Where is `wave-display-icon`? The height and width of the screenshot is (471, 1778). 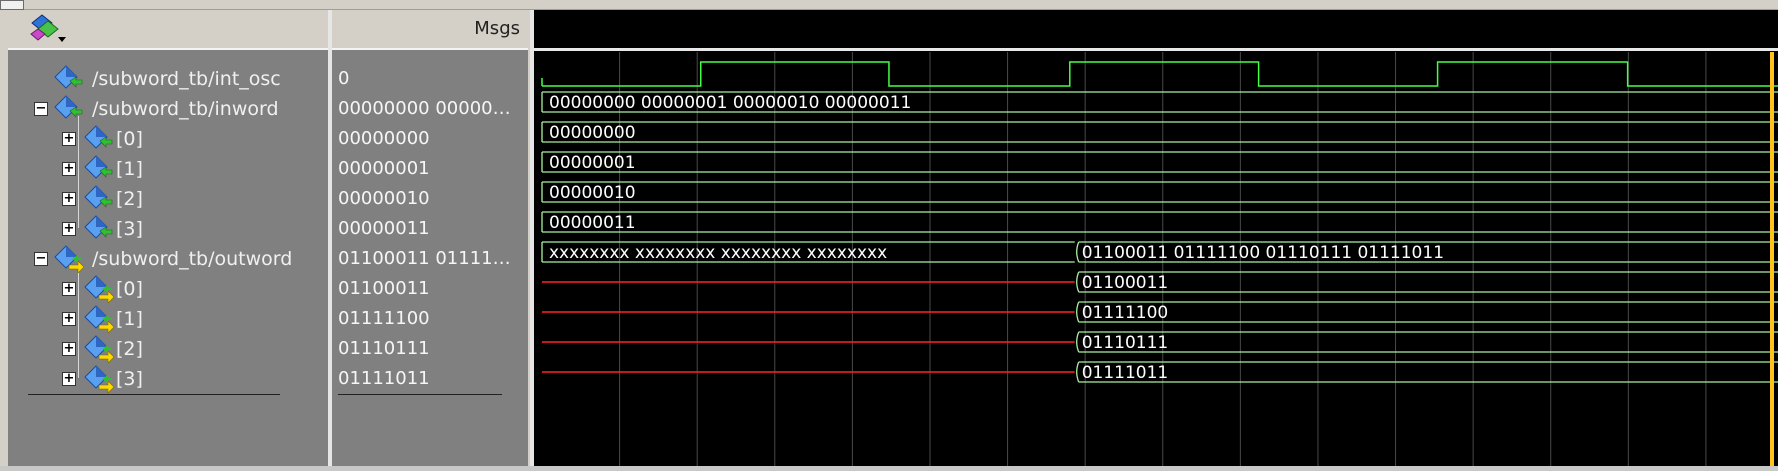
wave-display-icon is located at coordinates (48, 29).